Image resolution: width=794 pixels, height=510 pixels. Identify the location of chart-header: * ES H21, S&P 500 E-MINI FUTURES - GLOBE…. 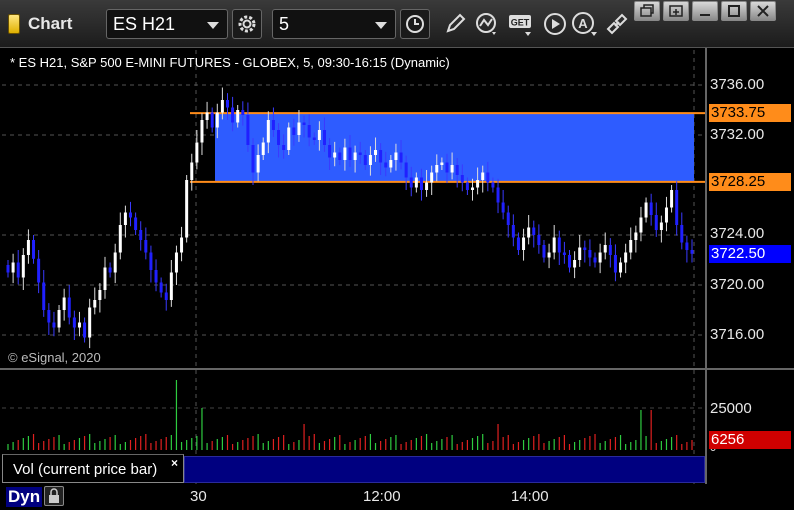
(230, 62).